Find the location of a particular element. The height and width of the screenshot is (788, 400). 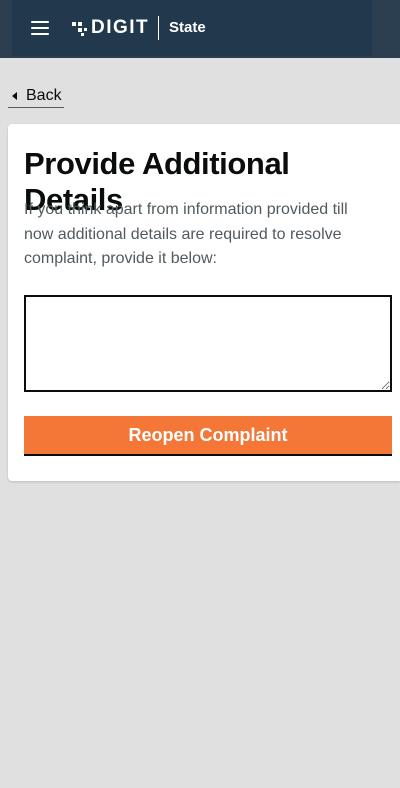

top-app-bar: DIGIT State is located at coordinates (200, 29).